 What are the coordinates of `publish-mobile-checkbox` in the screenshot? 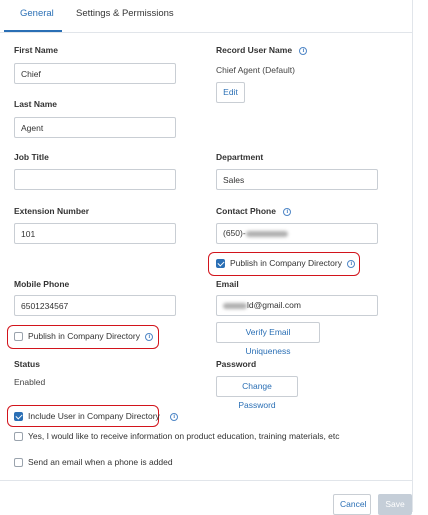 It's located at (18, 336).